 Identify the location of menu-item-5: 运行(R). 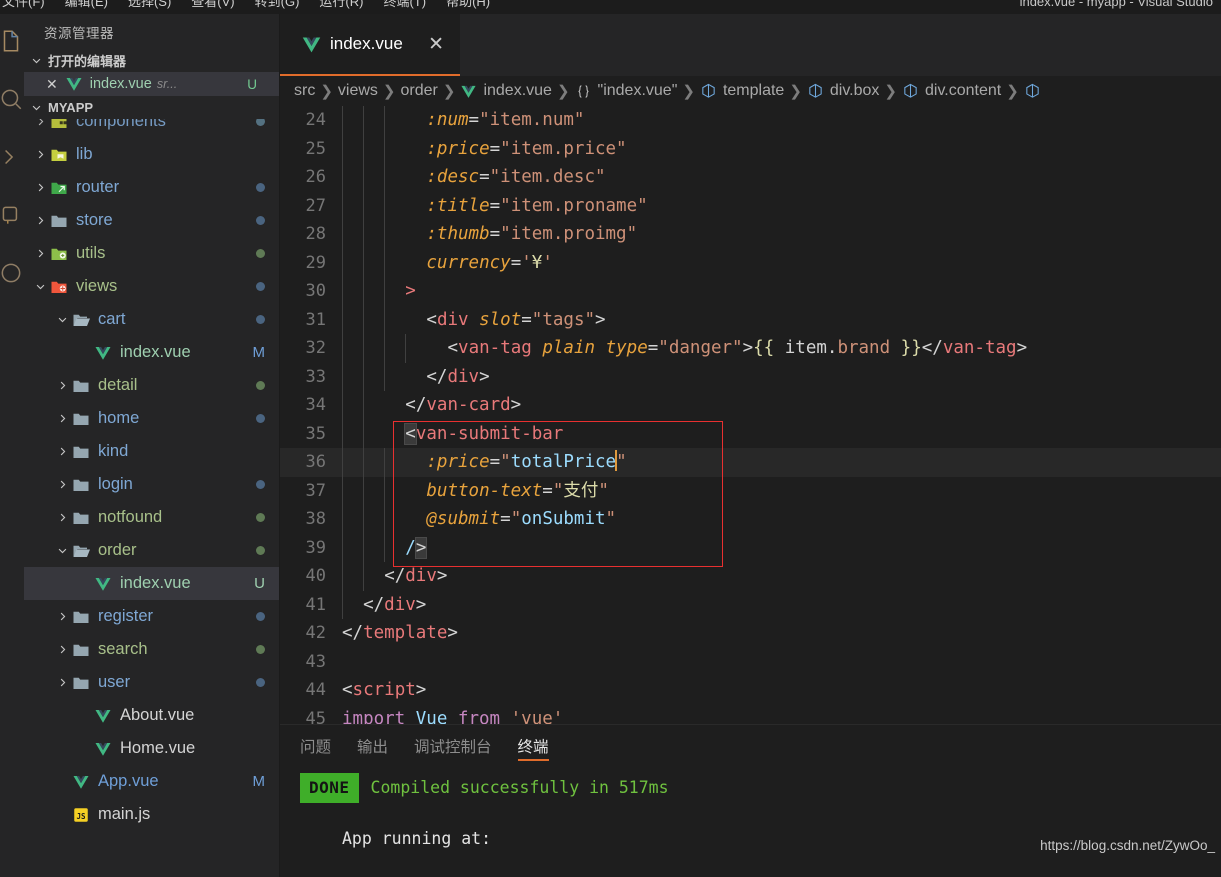
(341, 5).